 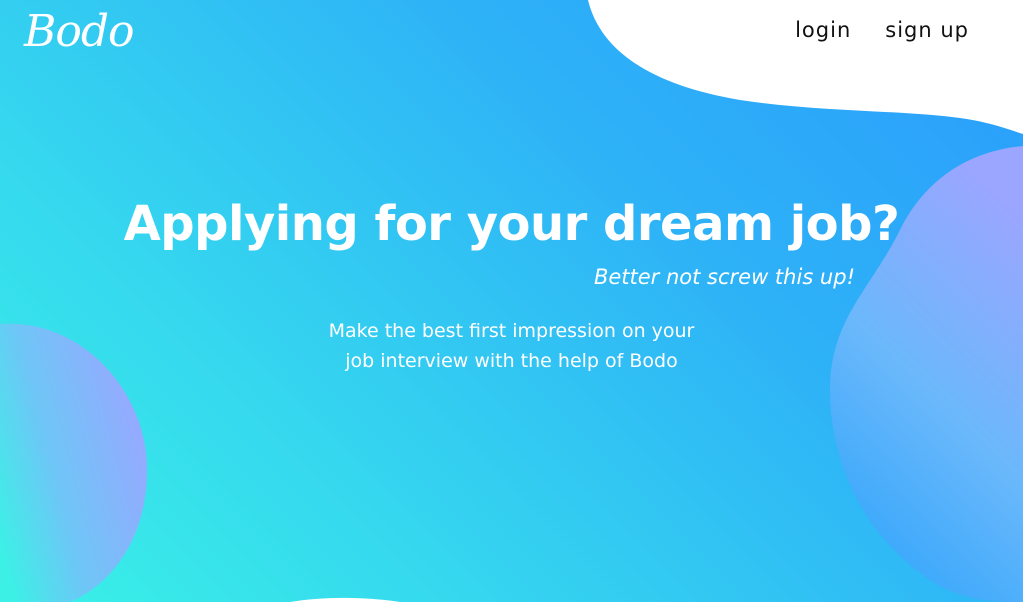 What do you see at coordinates (724, 277) in the screenshot?
I see `hero-tagline: Better not screw this up!` at bounding box center [724, 277].